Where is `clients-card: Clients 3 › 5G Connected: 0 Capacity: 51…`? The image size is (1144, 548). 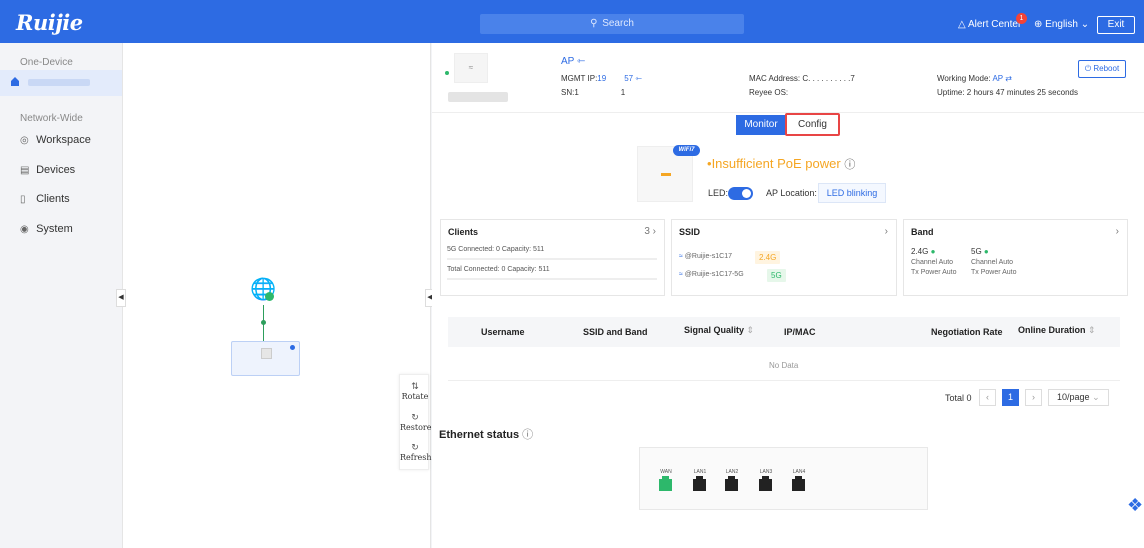 clients-card: Clients 3 › 5G Connected: 0 Capacity: 51… is located at coordinates (552, 257).